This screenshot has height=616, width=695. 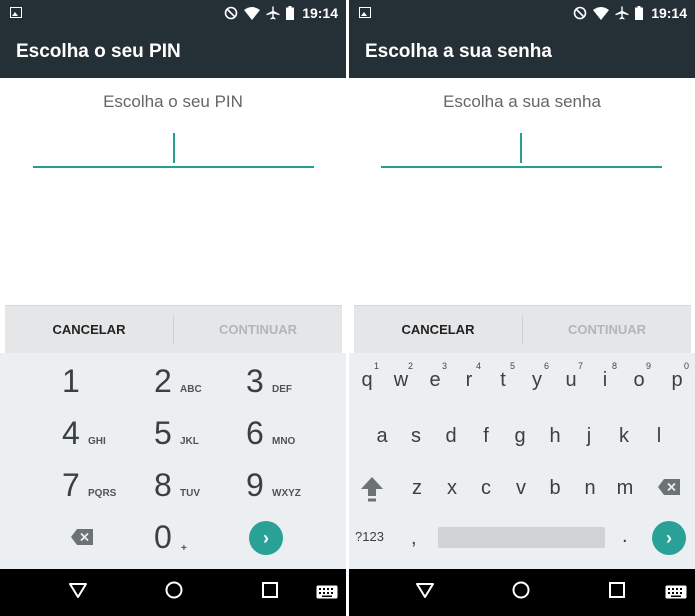 What do you see at coordinates (416, 439) in the screenshot?
I see `key-s: s` at bounding box center [416, 439].